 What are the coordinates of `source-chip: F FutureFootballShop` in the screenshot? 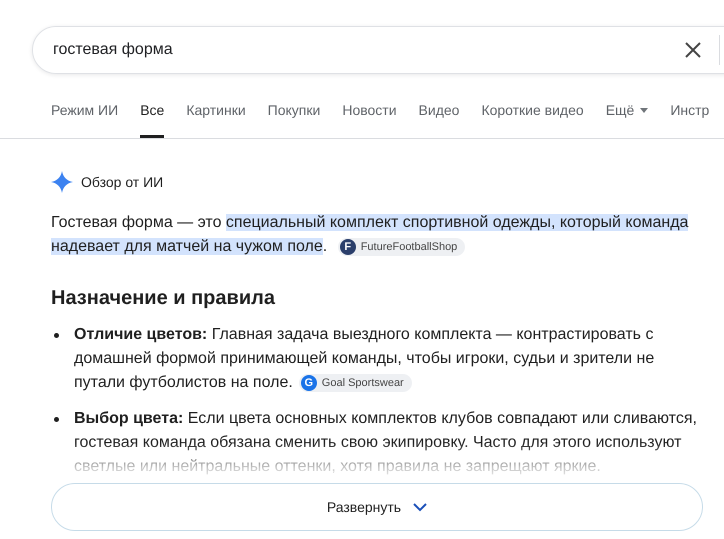 It's located at (402, 247).